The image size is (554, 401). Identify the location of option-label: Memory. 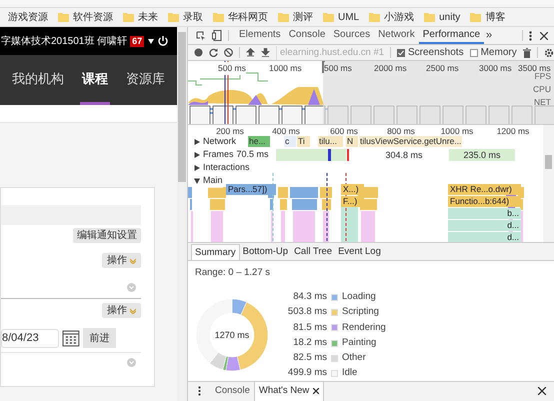
(498, 53).